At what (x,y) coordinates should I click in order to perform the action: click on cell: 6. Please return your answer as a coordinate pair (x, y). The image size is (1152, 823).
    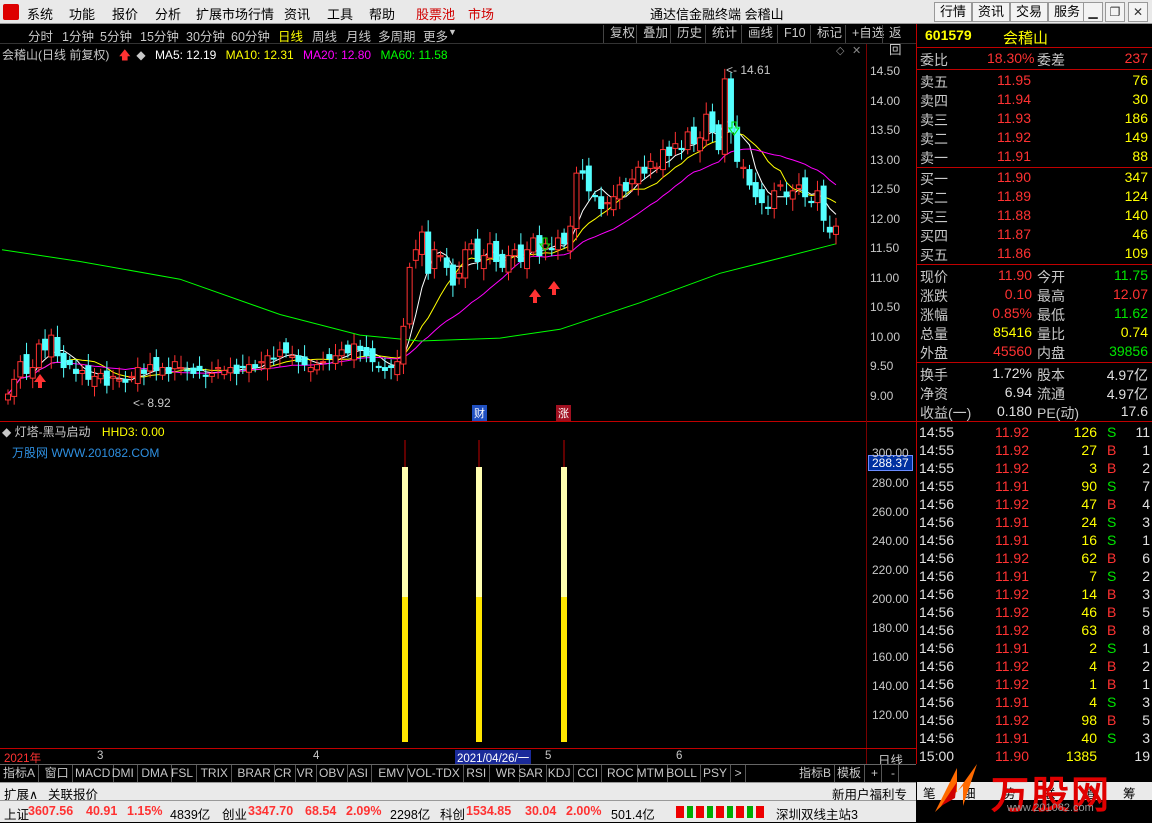
    Looking at the image, I should click on (1146, 558).